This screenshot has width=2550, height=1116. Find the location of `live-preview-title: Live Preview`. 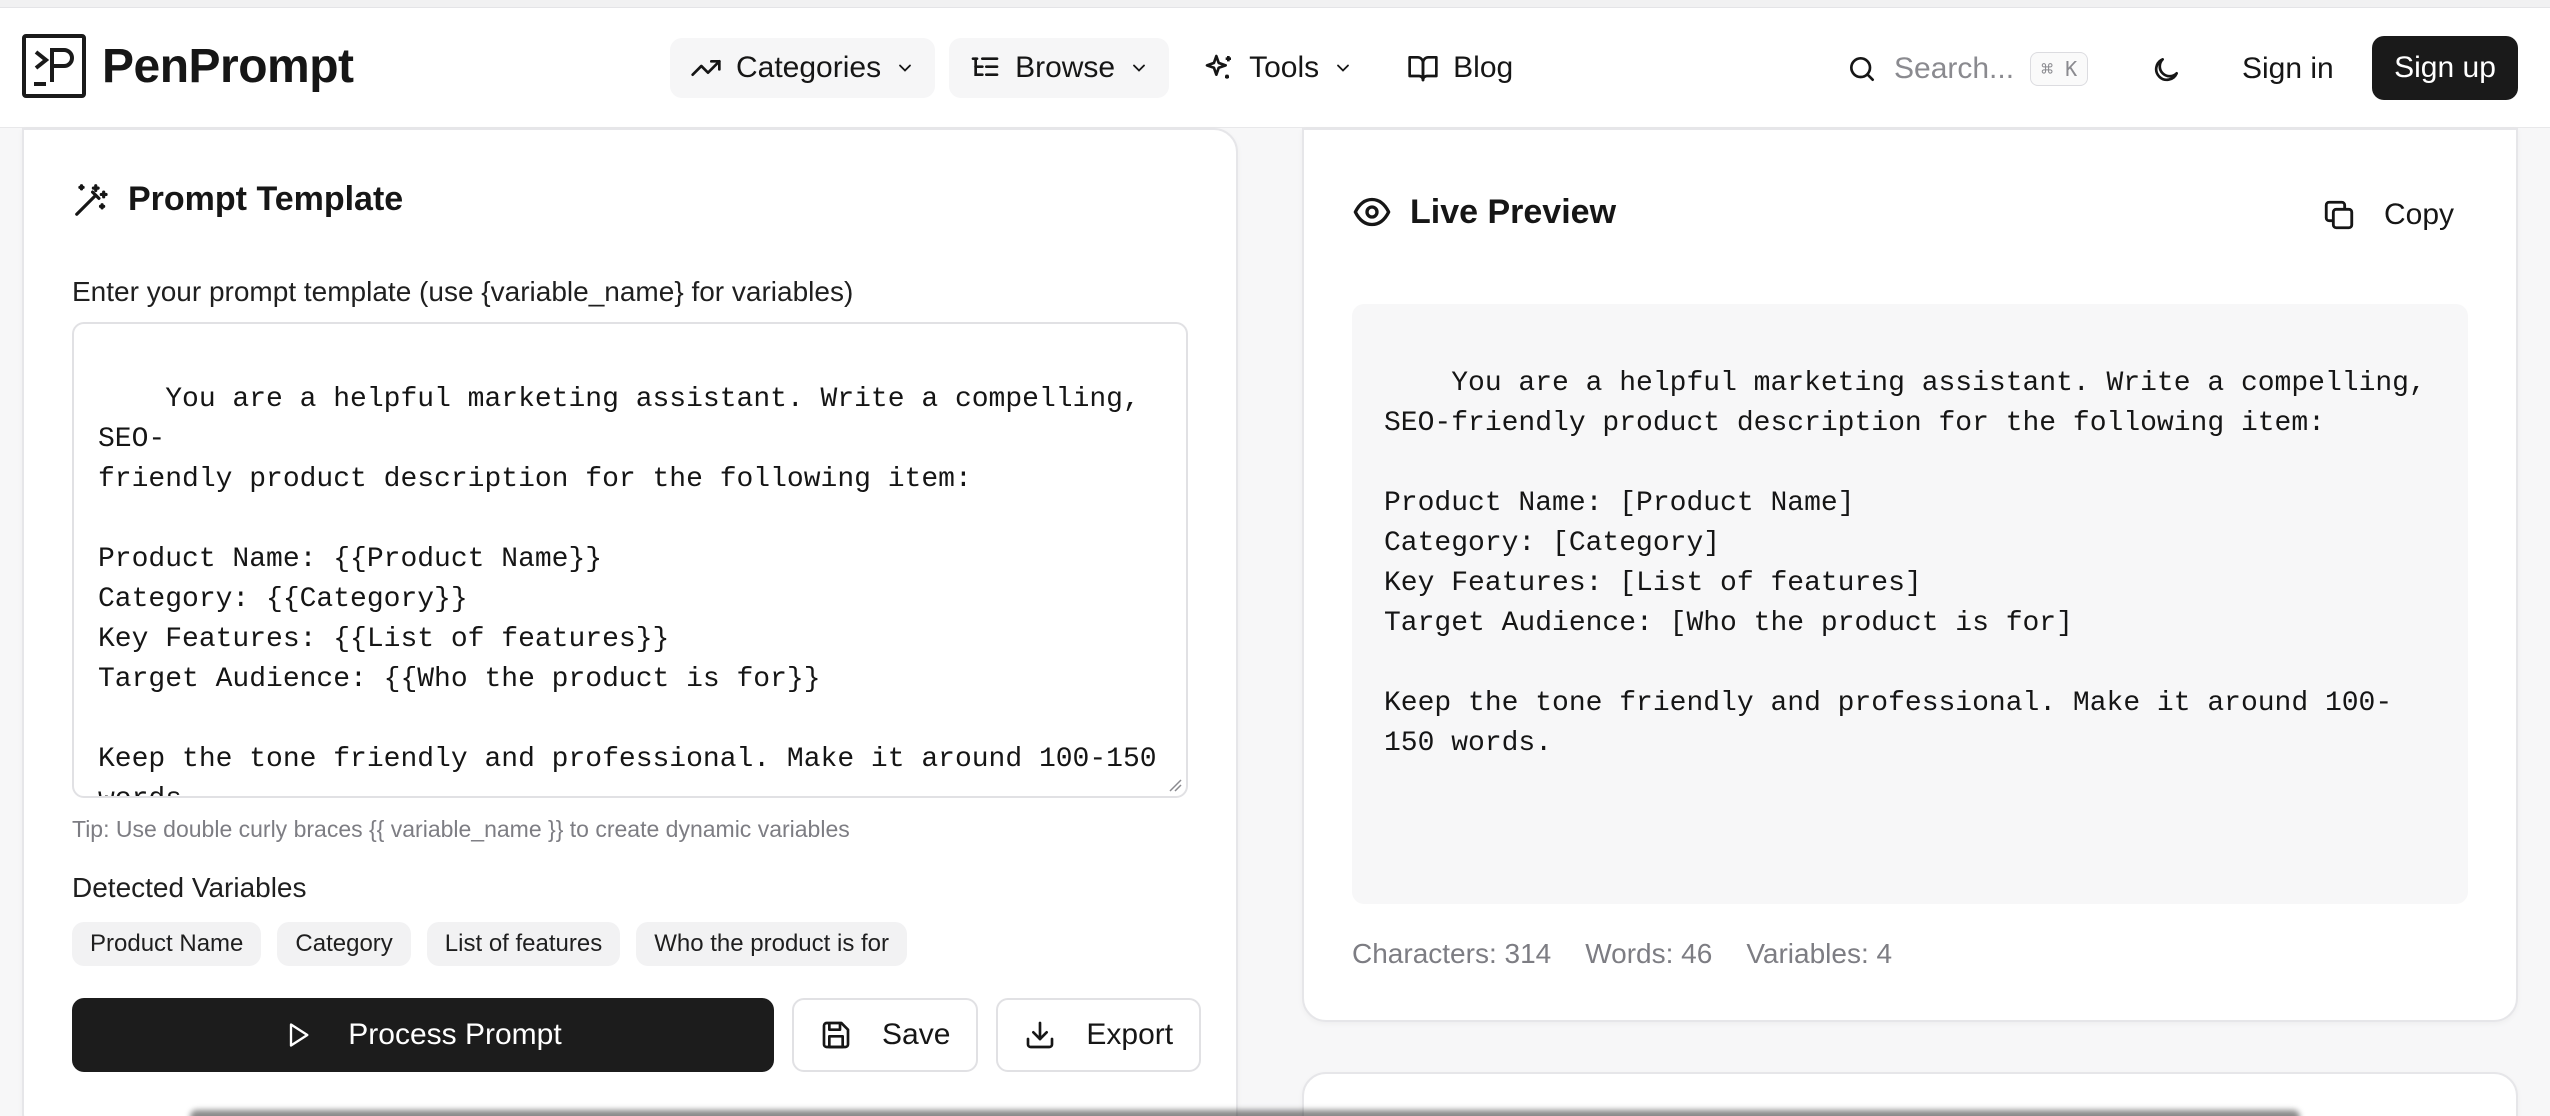

live-preview-title: Live Preview is located at coordinates (1513, 211).